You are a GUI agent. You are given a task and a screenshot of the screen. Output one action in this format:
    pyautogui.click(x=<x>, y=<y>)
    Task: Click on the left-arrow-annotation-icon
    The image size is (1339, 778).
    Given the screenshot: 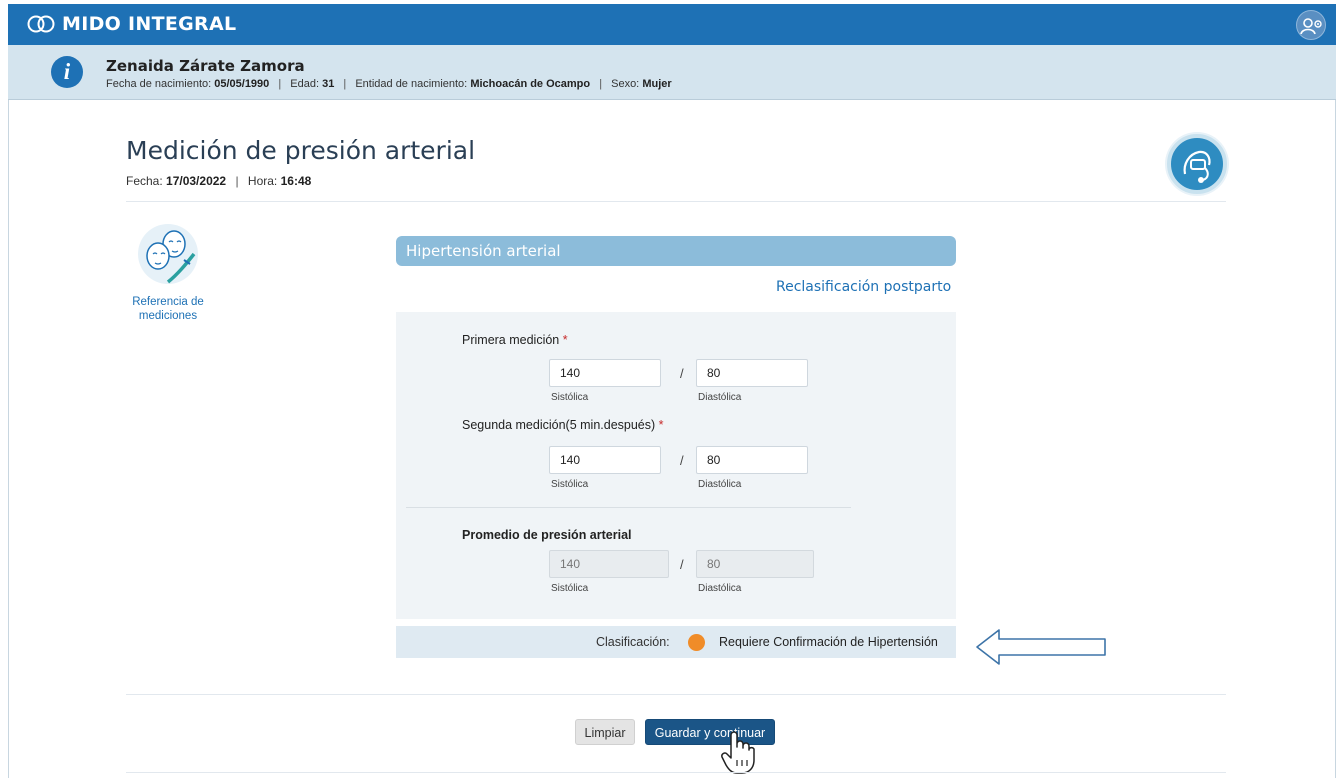 What is the action you would take?
    pyautogui.click(x=1041, y=647)
    